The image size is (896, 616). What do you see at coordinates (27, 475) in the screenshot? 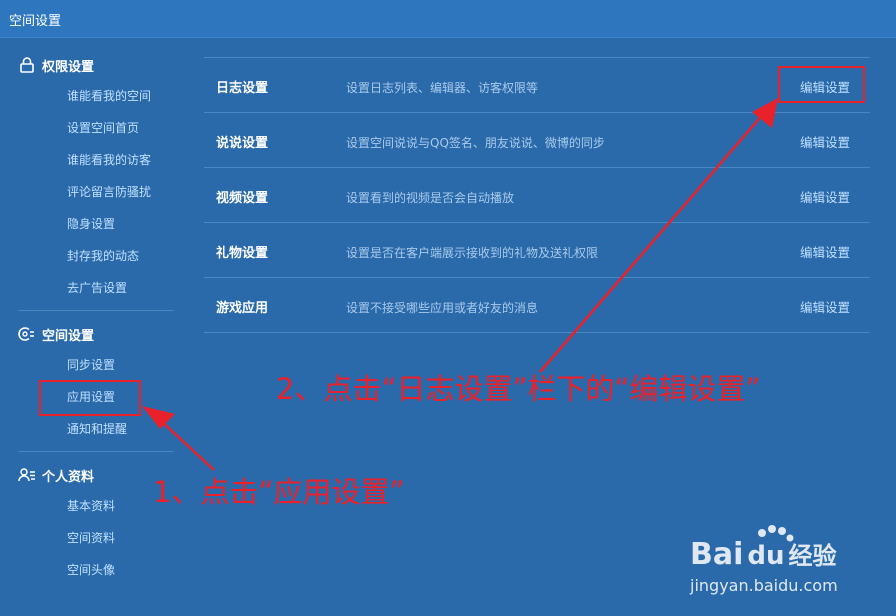
I see `user-list-icon` at bounding box center [27, 475].